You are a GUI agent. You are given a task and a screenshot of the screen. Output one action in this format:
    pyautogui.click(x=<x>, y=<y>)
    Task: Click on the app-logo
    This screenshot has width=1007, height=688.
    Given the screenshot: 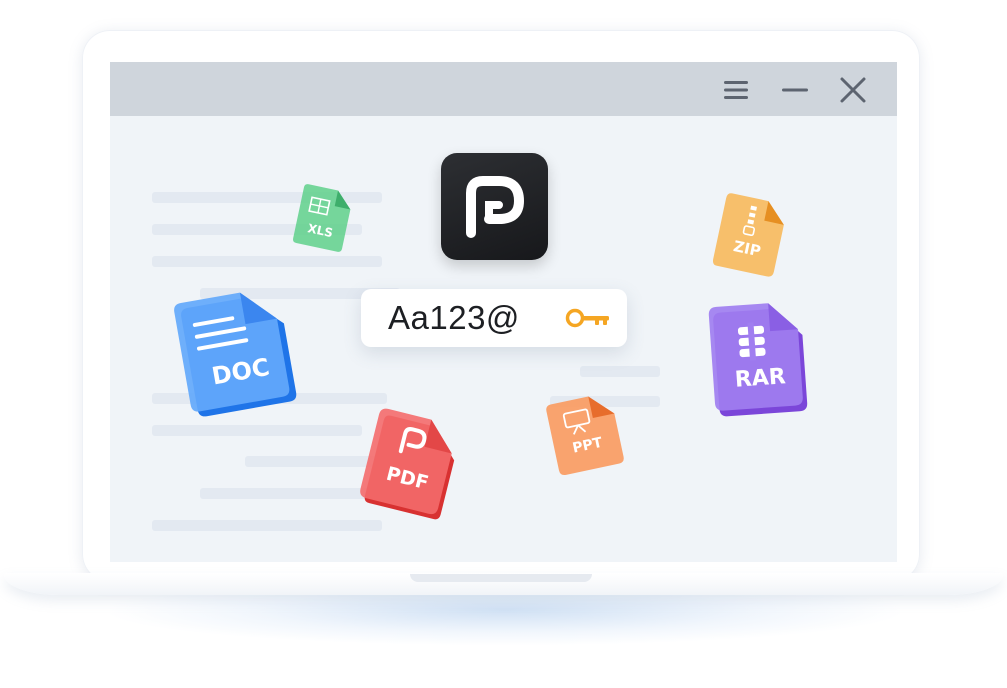 What is the action you would take?
    pyautogui.click(x=494, y=206)
    